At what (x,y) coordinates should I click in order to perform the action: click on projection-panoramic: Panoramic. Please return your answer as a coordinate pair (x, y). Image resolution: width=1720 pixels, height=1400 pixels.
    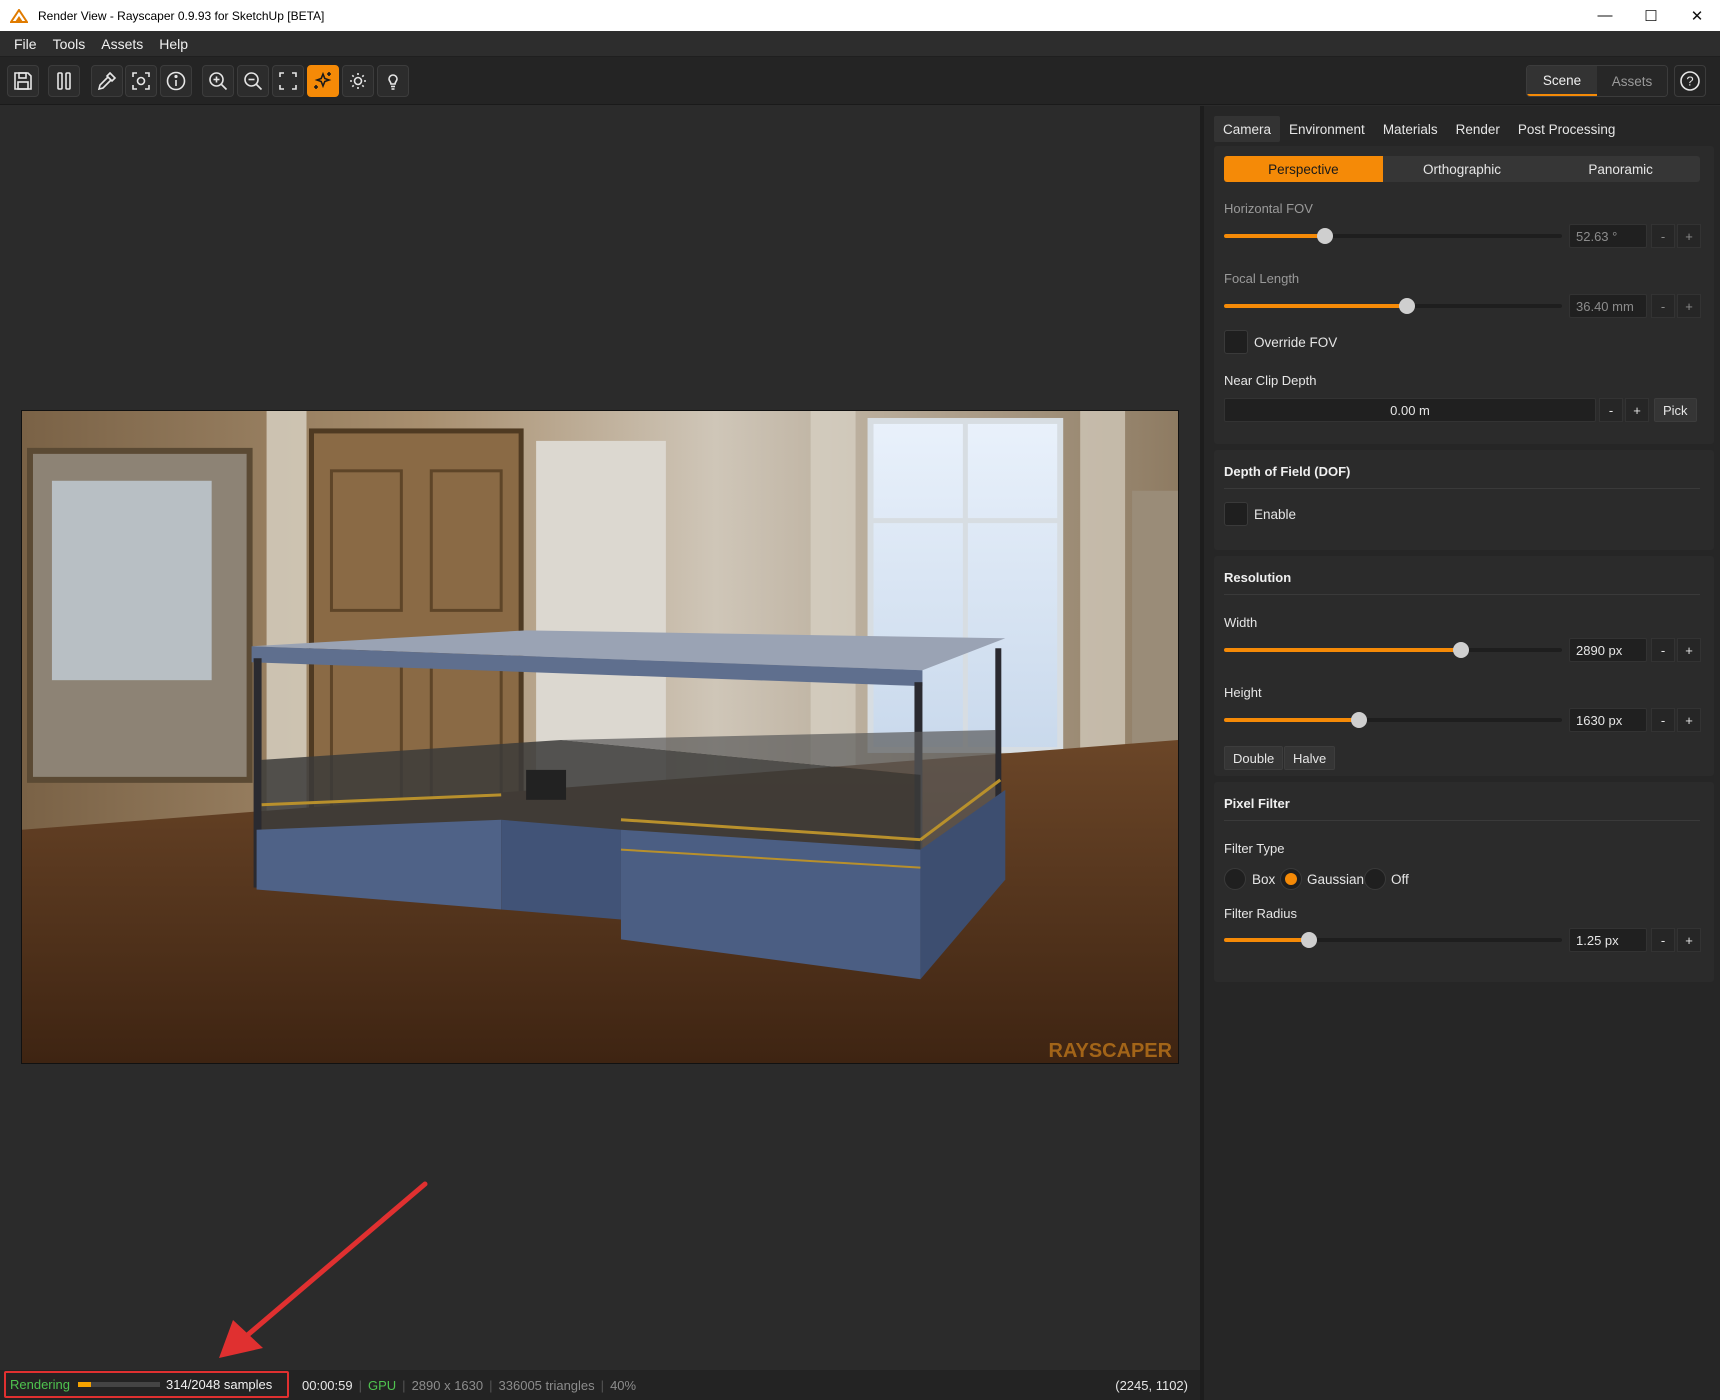
    Looking at the image, I should click on (1620, 169).